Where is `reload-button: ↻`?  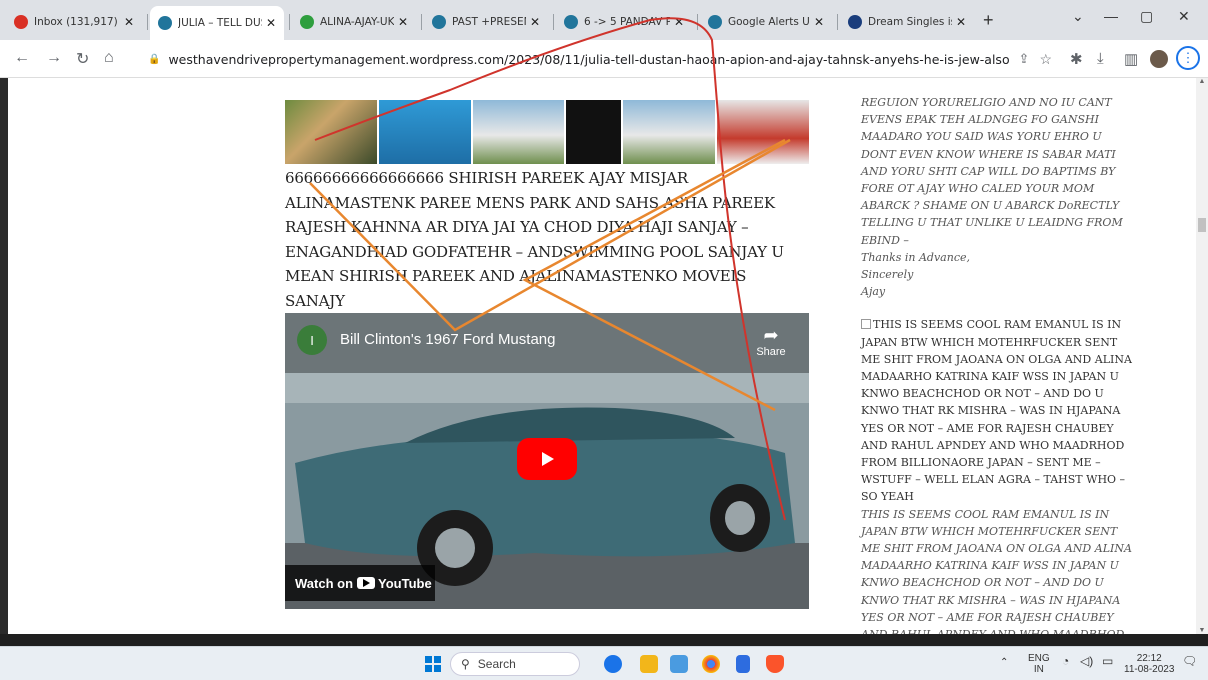
reload-button: ↻ is located at coordinates (82, 59).